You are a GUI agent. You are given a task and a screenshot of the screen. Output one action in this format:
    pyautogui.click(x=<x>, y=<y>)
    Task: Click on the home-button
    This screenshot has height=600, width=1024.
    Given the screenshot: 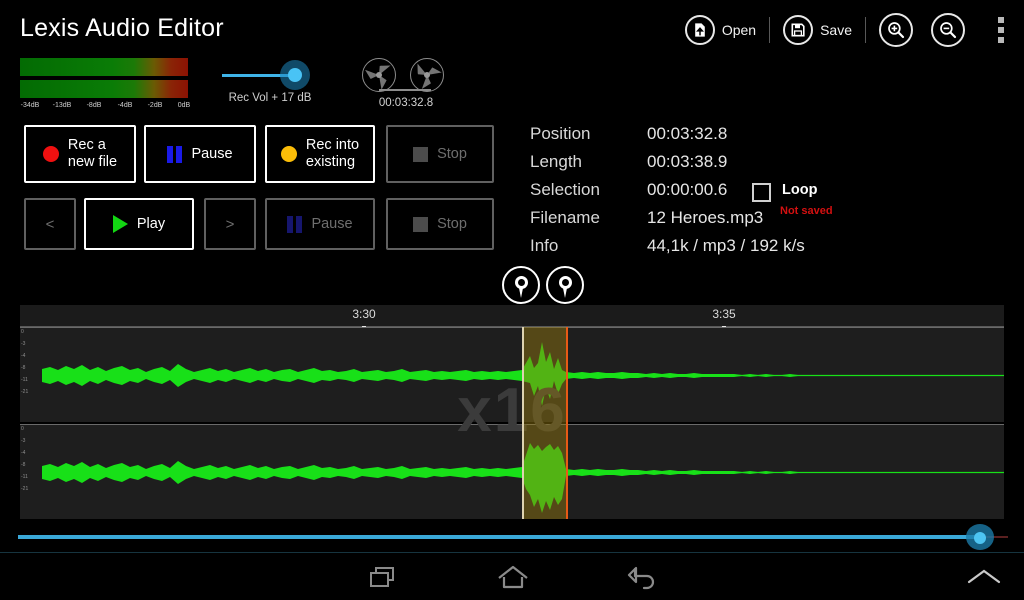 What is the action you would take?
    pyautogui.click(x=513, y=576)
    